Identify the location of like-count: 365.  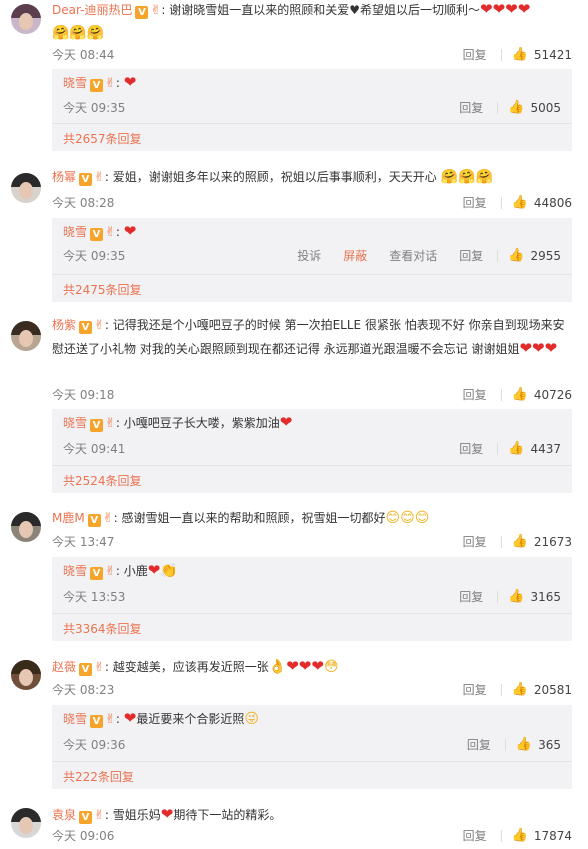
(549, 744).